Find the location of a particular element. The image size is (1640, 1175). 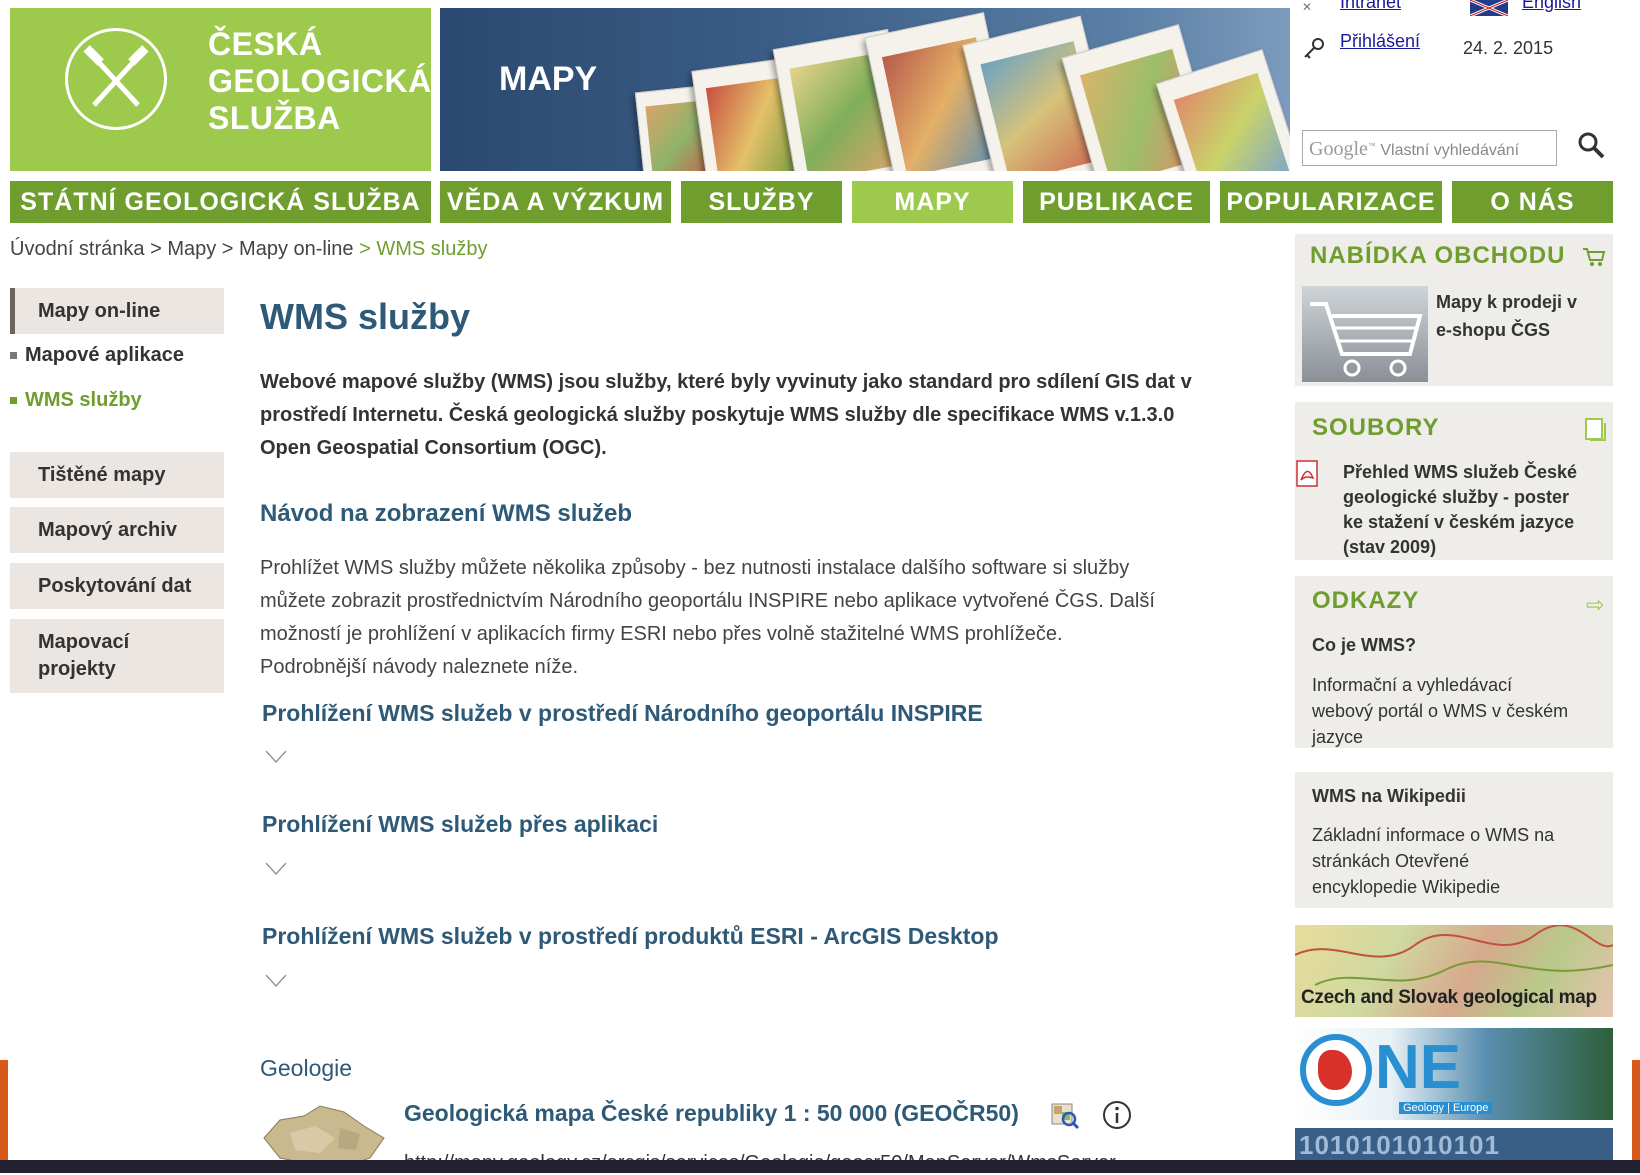

taskbar is located at coordinates (820, 1166).